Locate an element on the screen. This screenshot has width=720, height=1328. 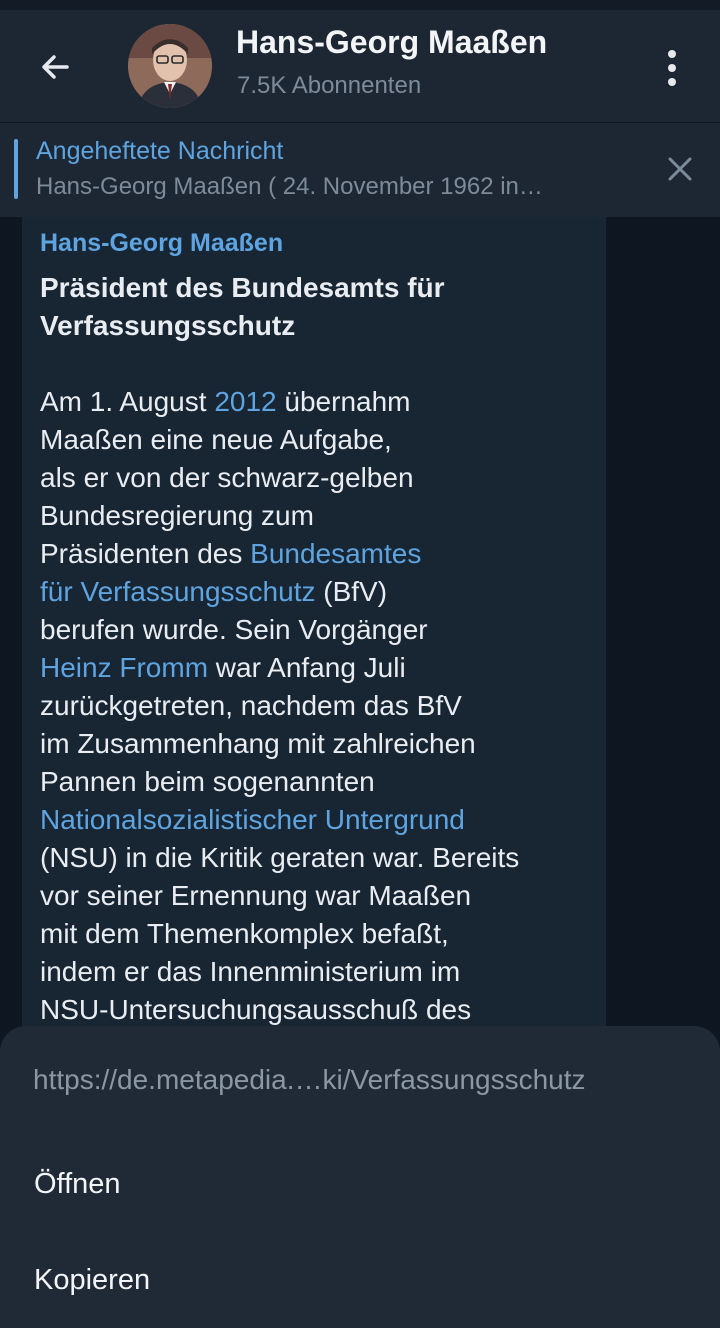
body-line: Heinz Fromm war Anfang Juli is located at coordinates (320, 668).